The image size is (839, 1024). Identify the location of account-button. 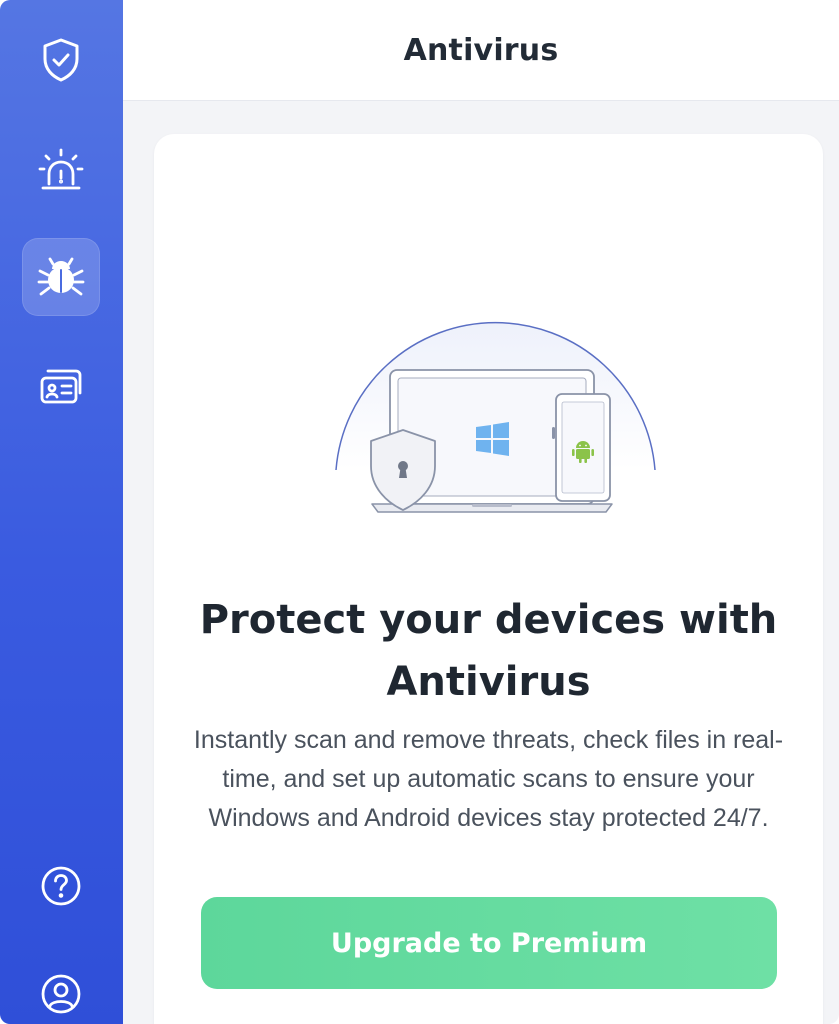
(61, 989).